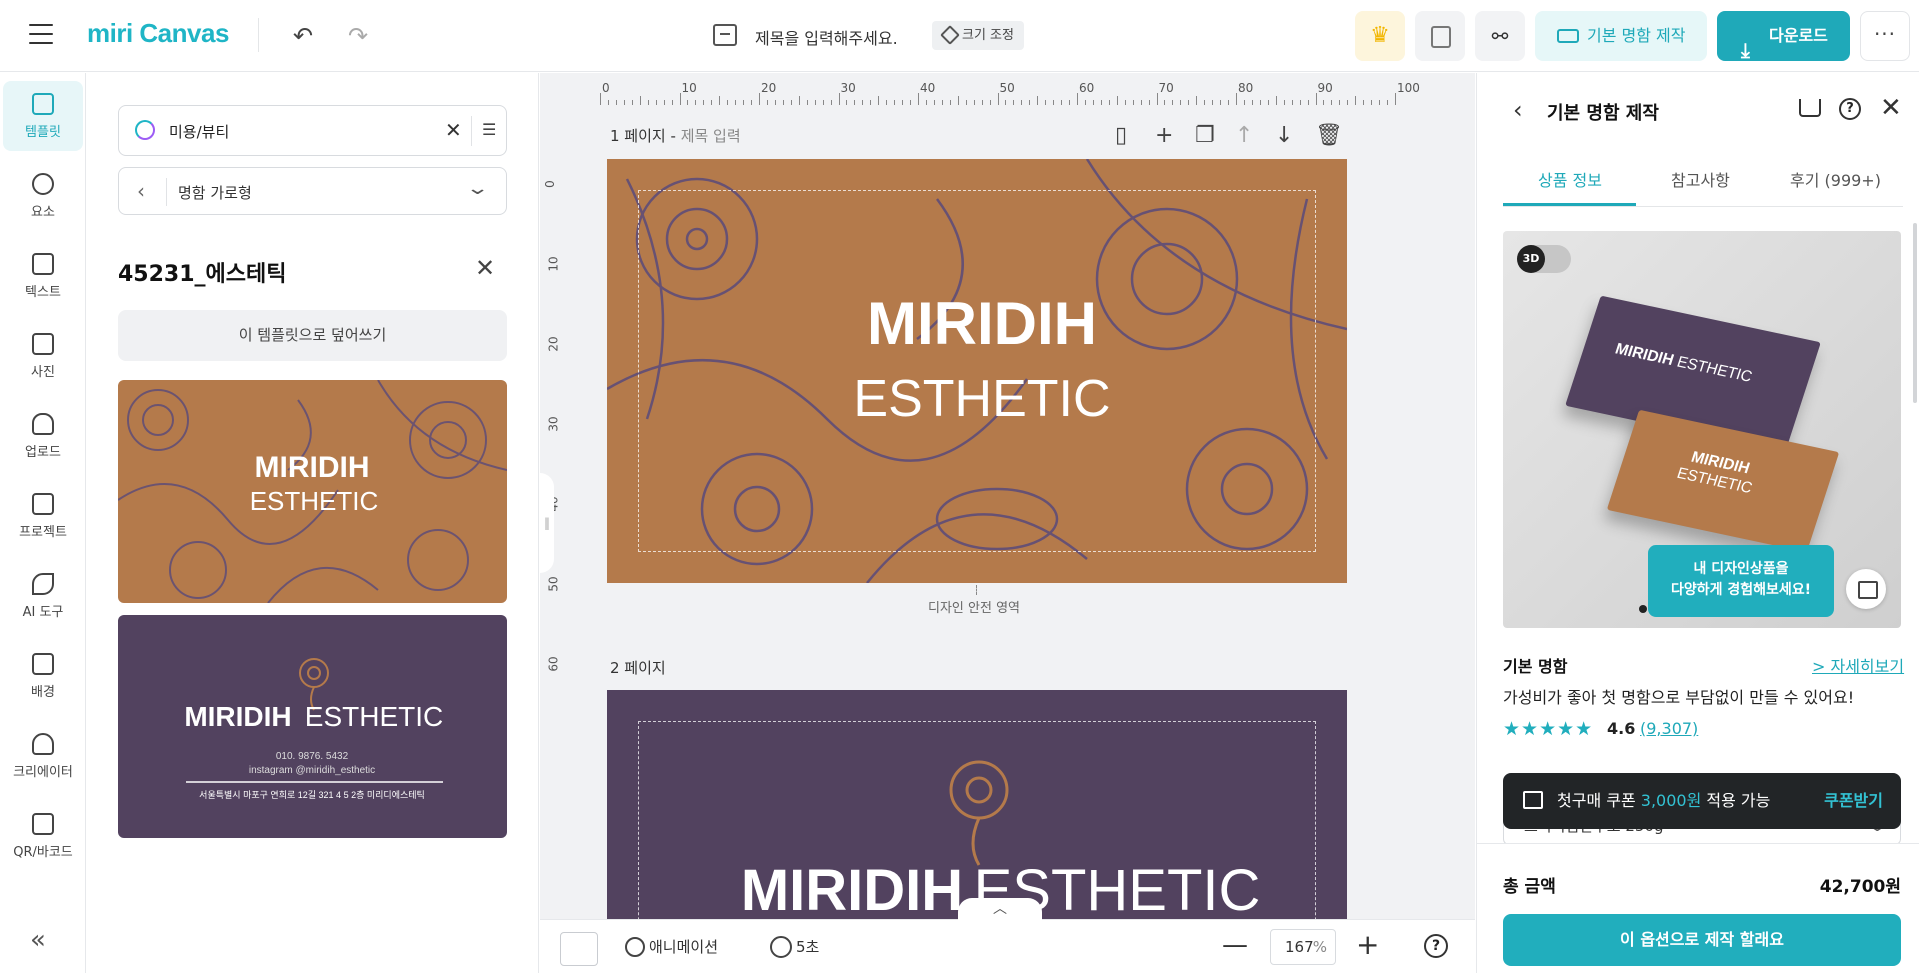 The image size is (1919, 973). I want to click on promo-tooltip: 내 디자인상품을 다양하게 경험해보세요!, so click(1741, 581).